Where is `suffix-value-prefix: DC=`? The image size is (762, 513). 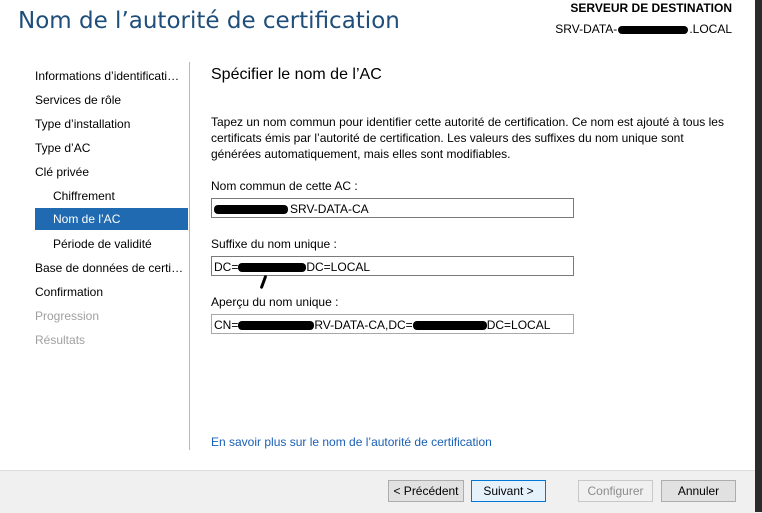 suffix-value-prefix: DC= is located at coordinates (226, 267).